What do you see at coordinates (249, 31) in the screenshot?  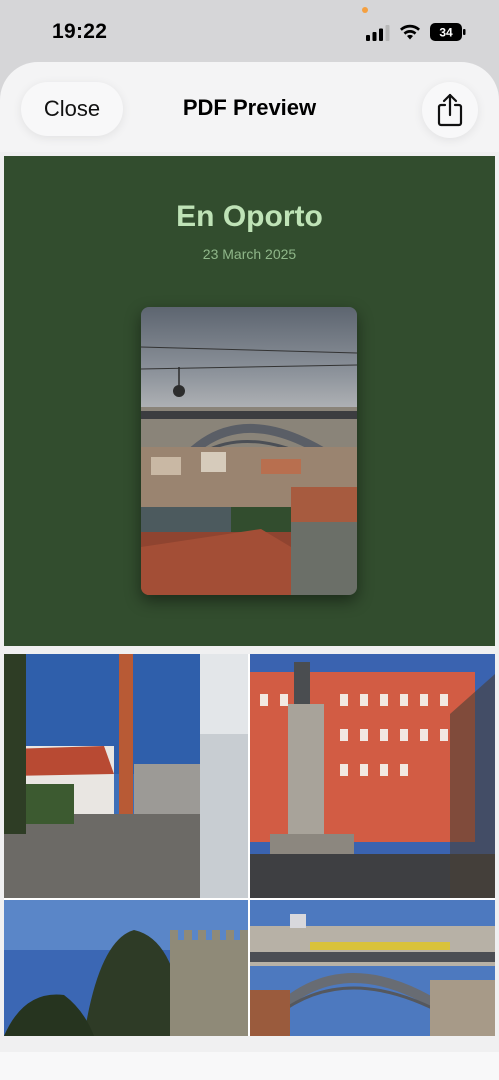 I see `status-bar: 19:22 34` at bounding box center [249, 31].